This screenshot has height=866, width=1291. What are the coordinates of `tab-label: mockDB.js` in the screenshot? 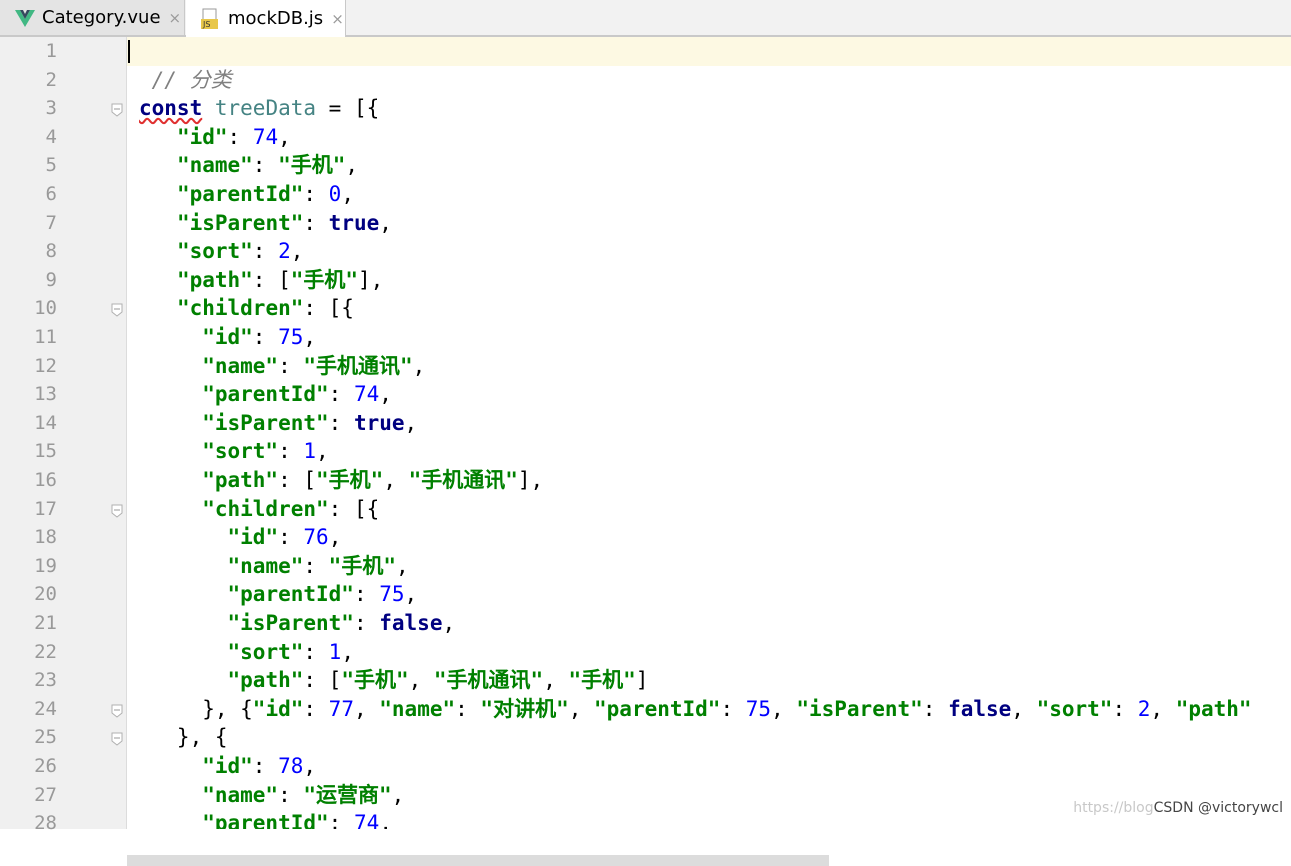 It's located at (276, 18).